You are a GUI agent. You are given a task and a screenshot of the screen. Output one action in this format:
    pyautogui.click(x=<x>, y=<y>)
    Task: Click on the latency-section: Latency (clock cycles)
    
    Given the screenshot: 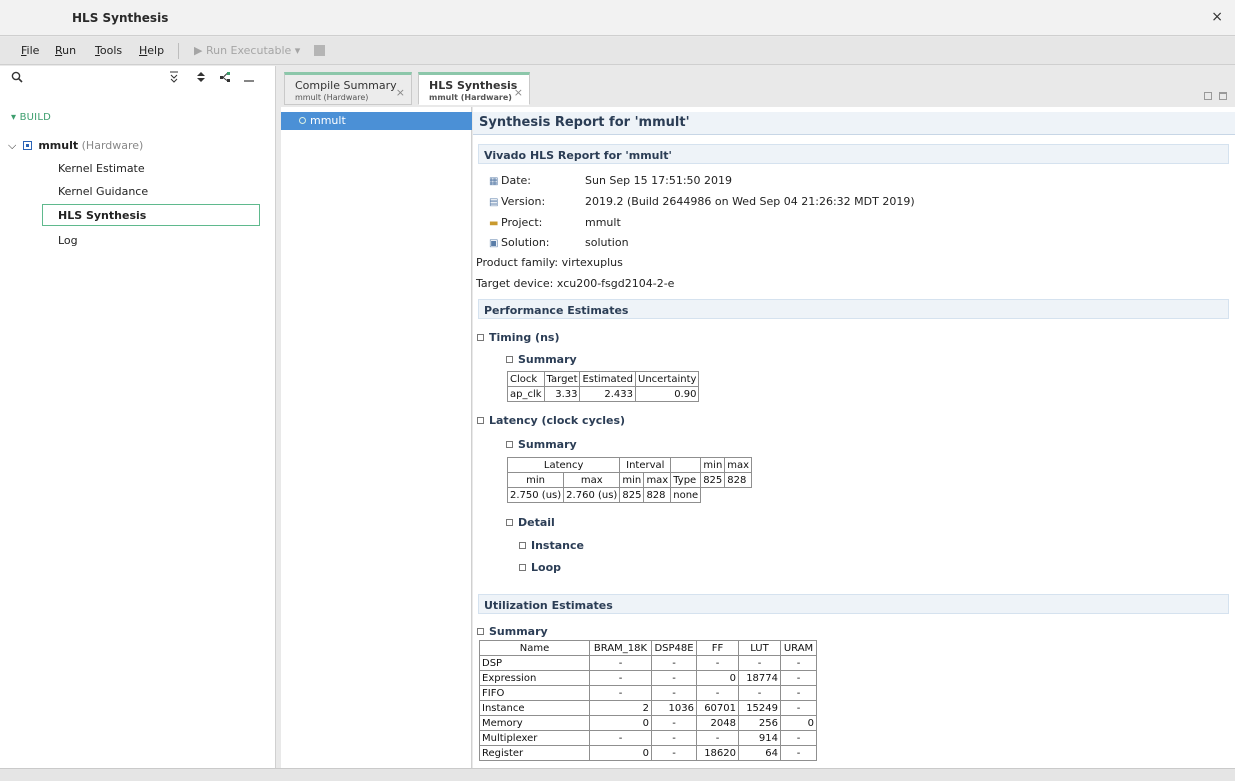 What is the action you would take?
    pyautogui.click(x=551, y=420)
    